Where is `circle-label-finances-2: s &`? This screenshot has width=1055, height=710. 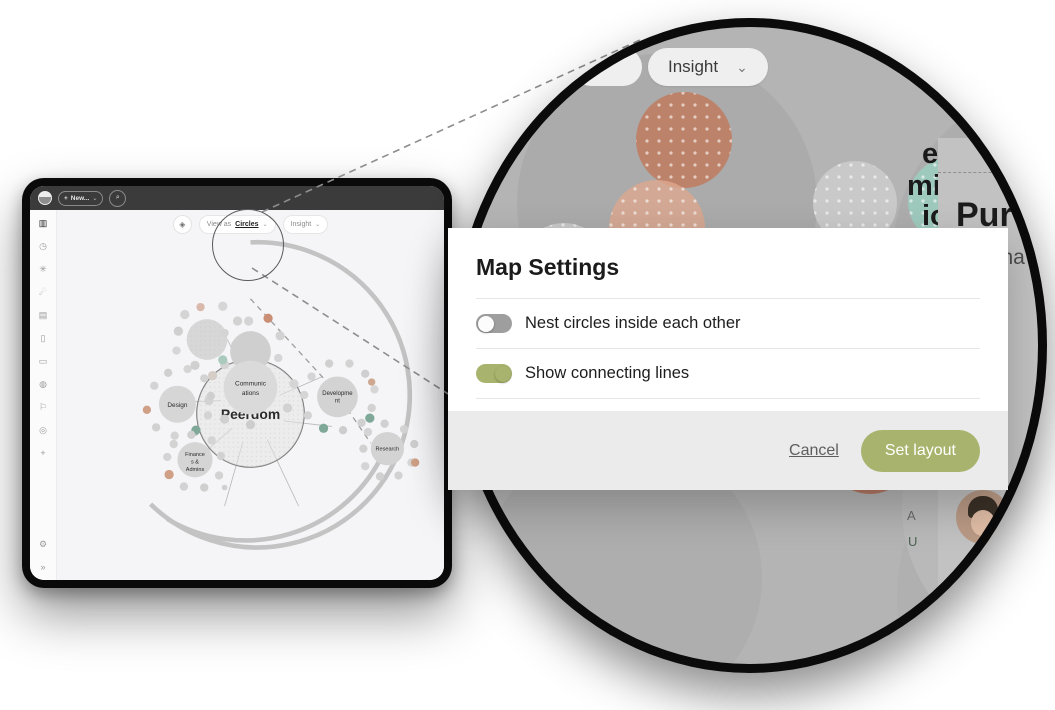
circle-label-finances-2: s & is located at coordinates (195, 462).